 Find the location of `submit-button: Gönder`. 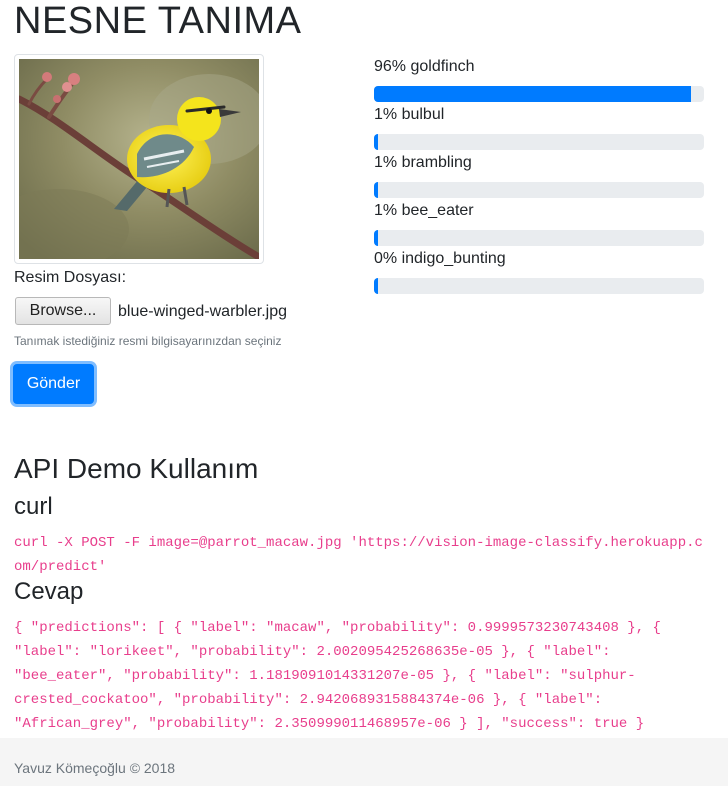

submit-button: Gönder is located at coordinates (53, 384).